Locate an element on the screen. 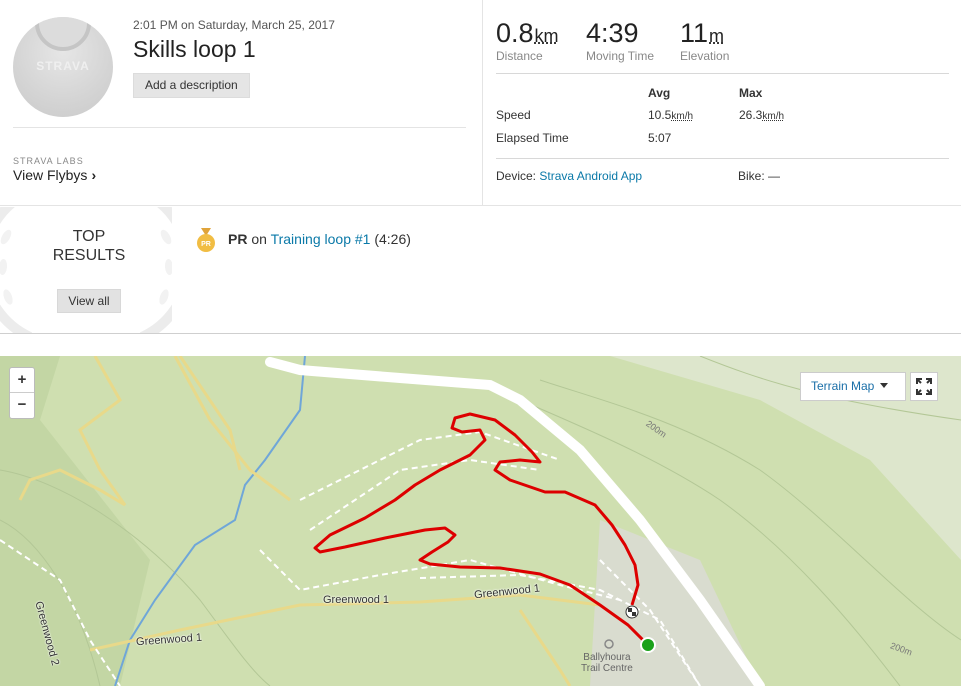  activity-date: 2:01 PM on Saturday, March 25, 2017 is located at coordinates (234, 25).